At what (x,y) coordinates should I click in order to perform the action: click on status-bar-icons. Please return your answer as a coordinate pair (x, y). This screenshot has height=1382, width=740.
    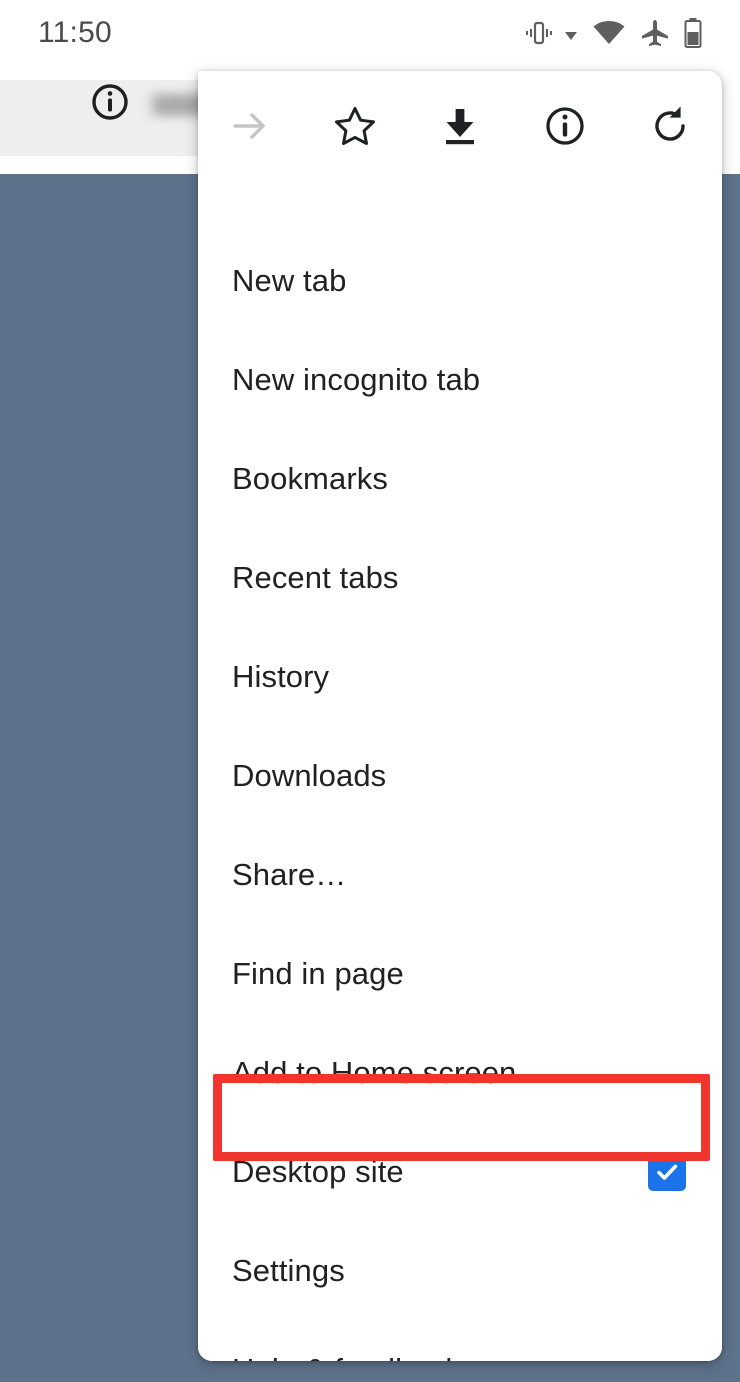
    Looking at the image, I should click on (613, 33).